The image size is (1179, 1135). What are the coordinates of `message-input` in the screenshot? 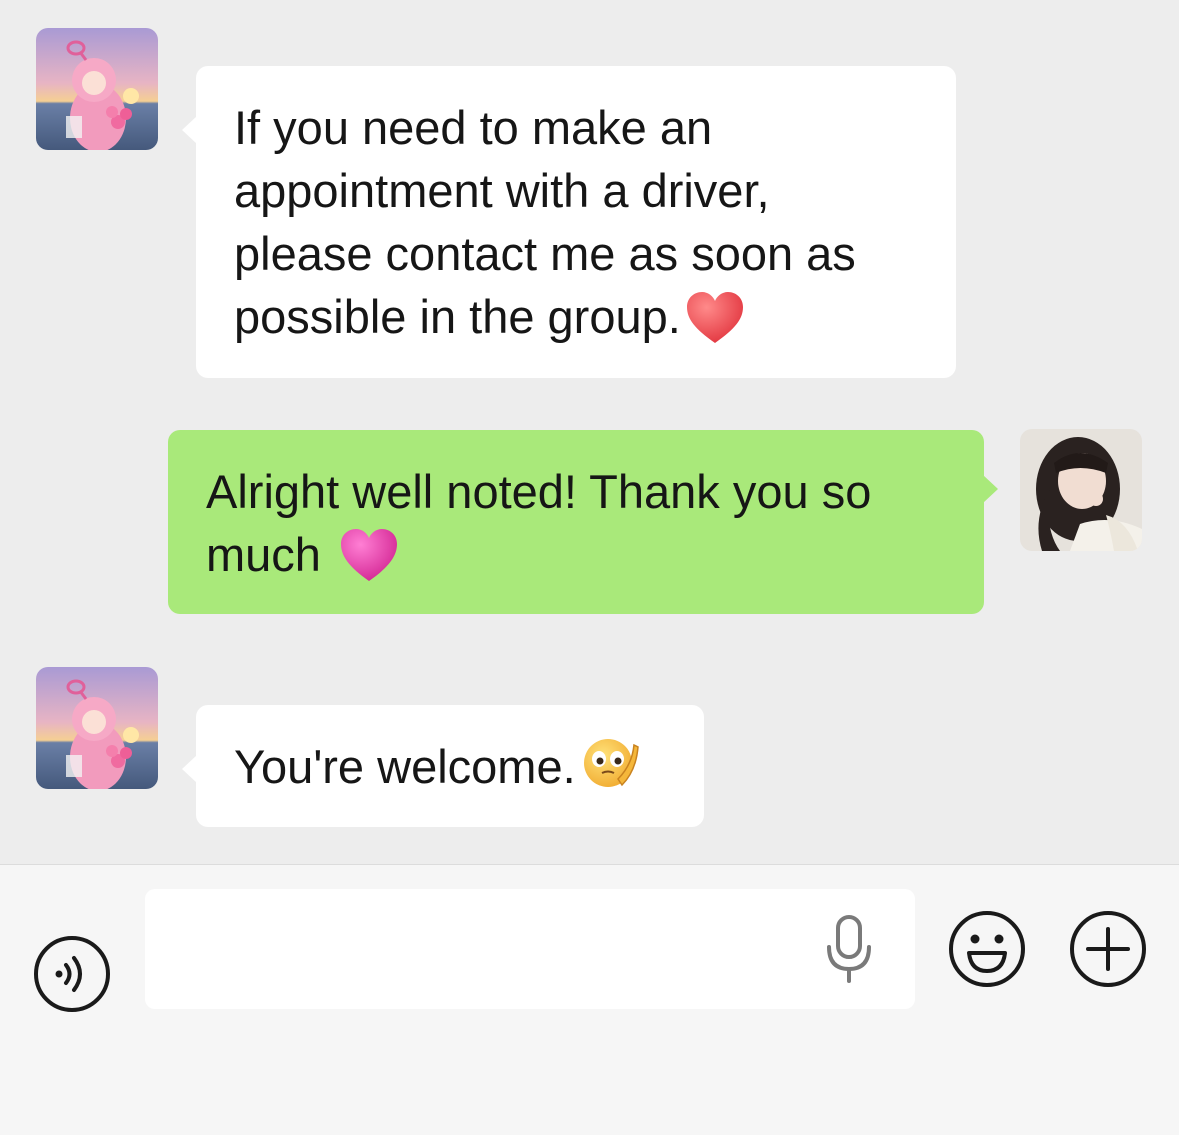 It's located at (530, 949).